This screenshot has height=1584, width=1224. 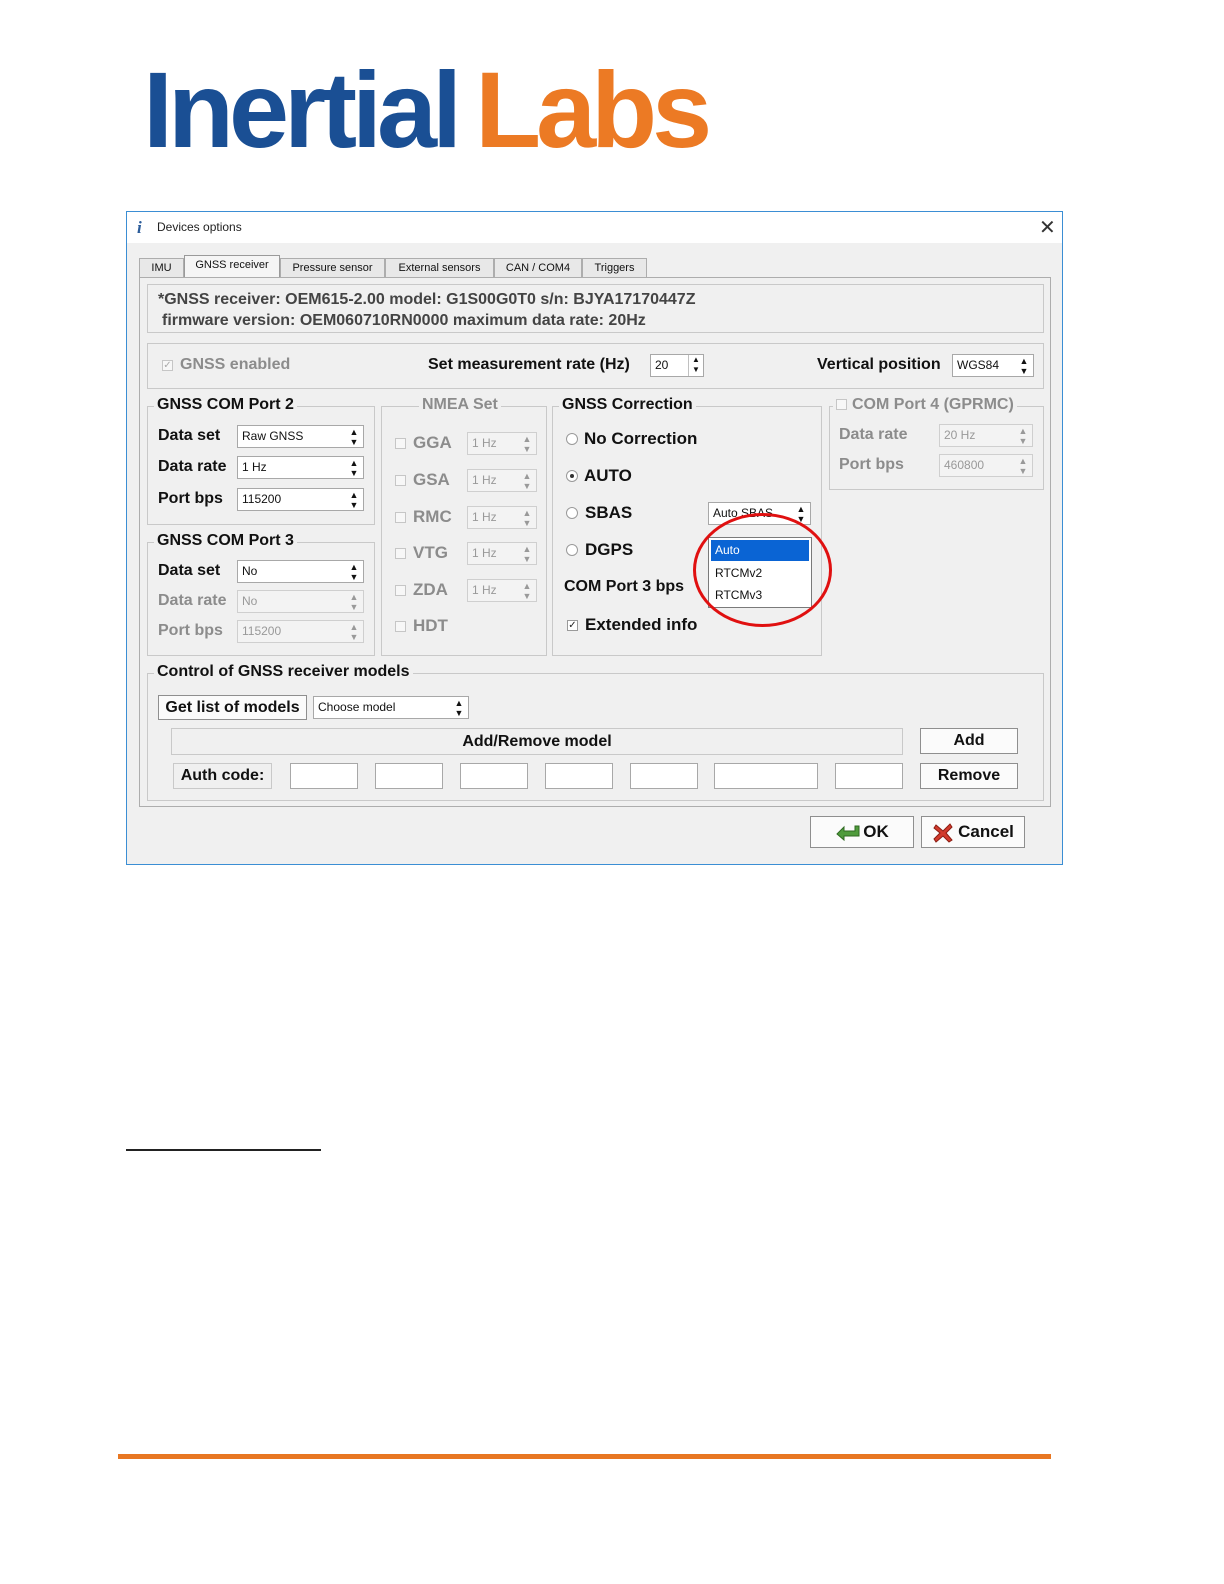 I want to click on port2-datarate-value: 1 Hz, so click(x=254, y=467).